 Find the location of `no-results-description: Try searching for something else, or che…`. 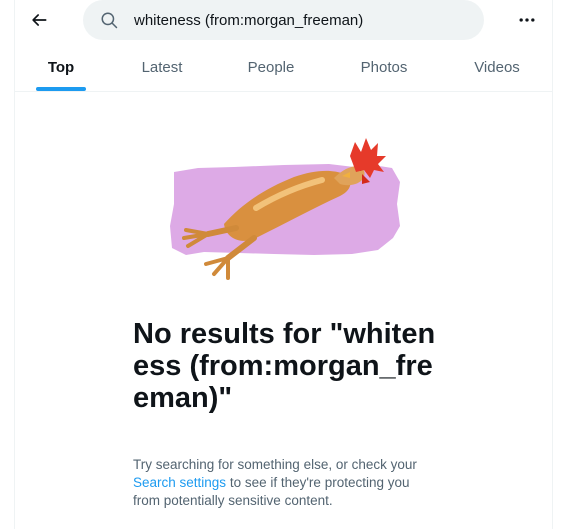

no-results-description: Try searching for something else, or che… is located at coordinates (283, 483).